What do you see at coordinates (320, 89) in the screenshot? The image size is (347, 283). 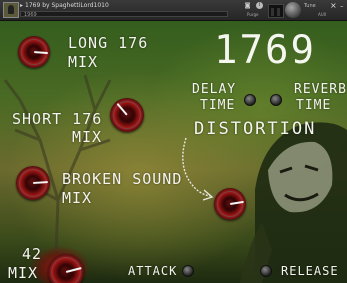 I see `reverb-time-label-1: REVERB` at bounding box center [320, 89].